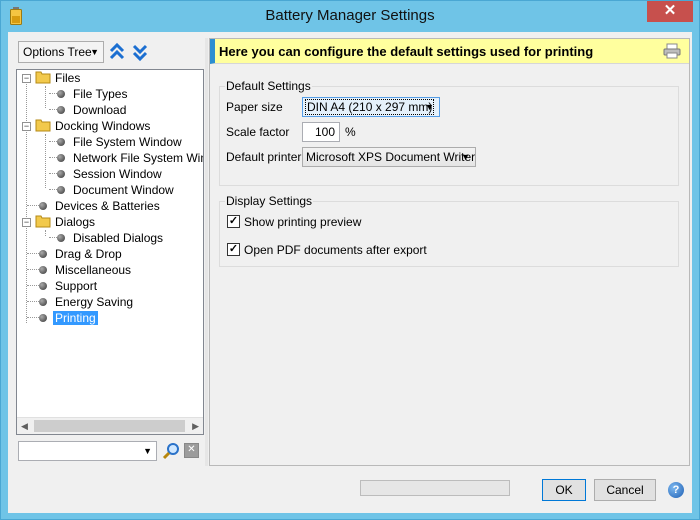  What do you see at coordinates (191, 450) in the screenshot?
I see `clear-search-icon: ✕` at bounding box center [191, 450].